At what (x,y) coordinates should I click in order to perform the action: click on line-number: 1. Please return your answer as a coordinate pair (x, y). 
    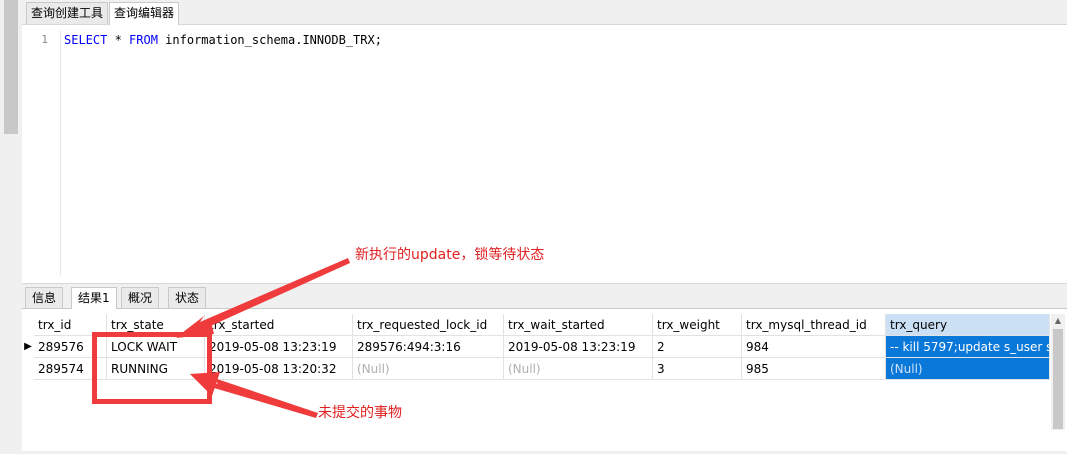
    Looking at the image, I should click on (44, 39).